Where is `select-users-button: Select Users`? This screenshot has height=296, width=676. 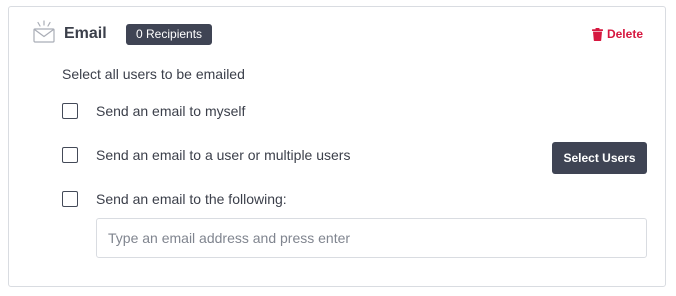
select-users-button: Select Users is located at coordinates (599, 158).